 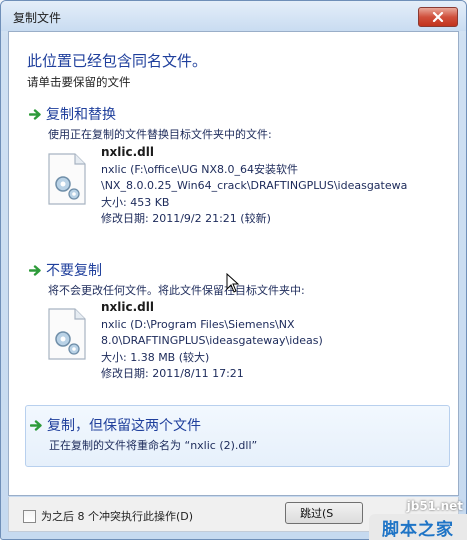 I want to click on option-description: 正在复制的文件将重命名为 “nxlic (2).dll”, so click(x=153, y=445).